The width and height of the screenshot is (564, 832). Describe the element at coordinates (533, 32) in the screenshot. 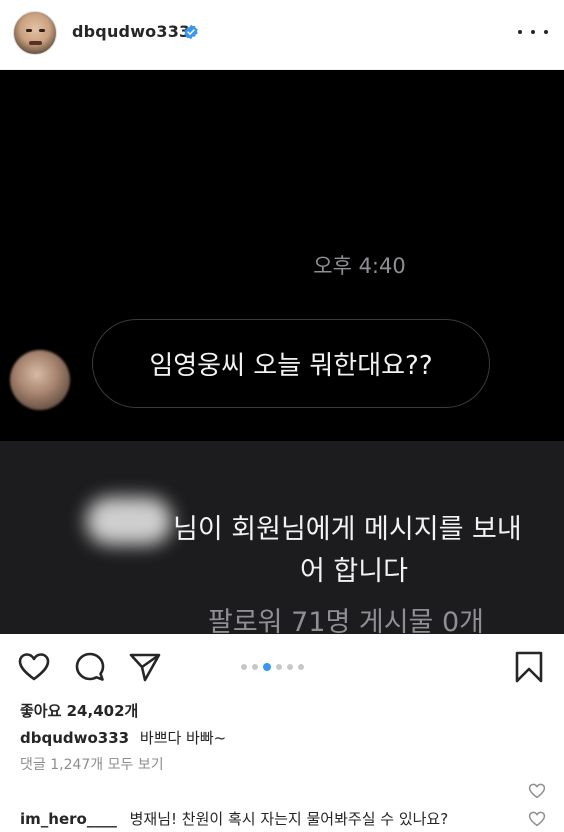

I see `more-options-icon` at that location.